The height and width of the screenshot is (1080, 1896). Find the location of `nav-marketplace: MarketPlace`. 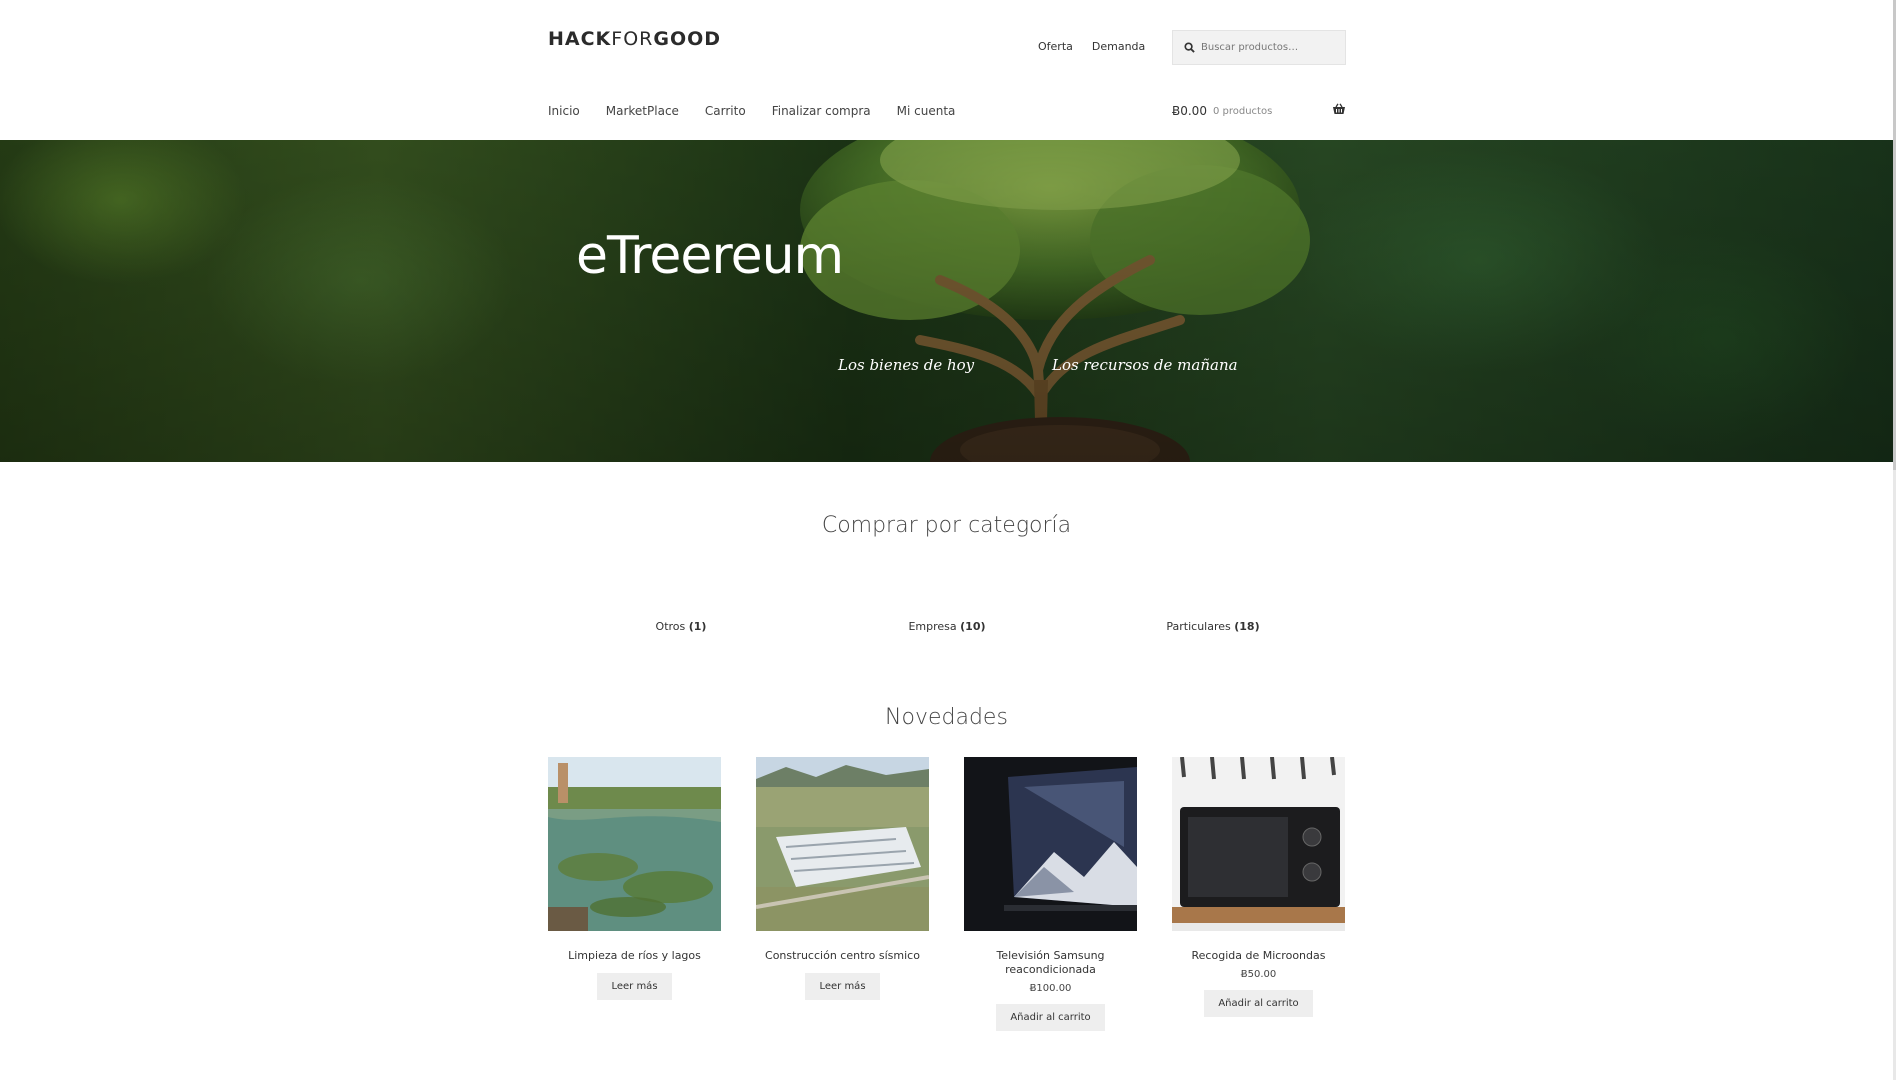

nav-marketplace: MarketPlace is located at coordinates (642, 111).